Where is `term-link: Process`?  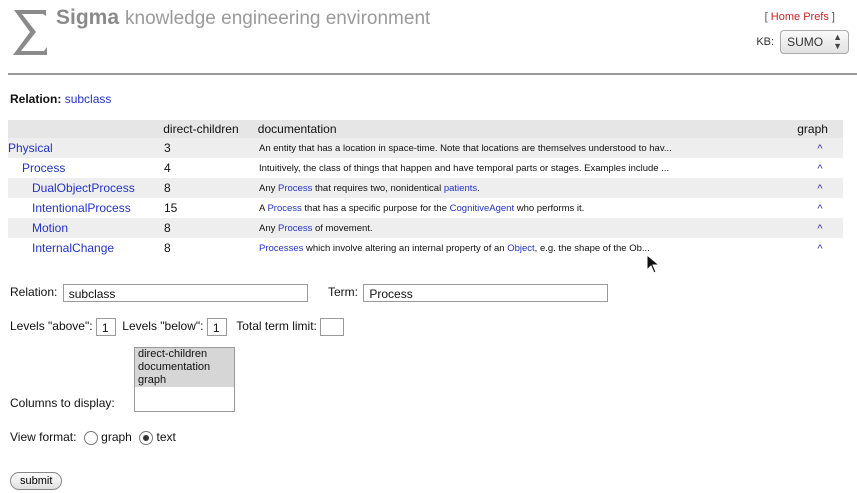
term-link: Process is located at coordinates (36, 168).